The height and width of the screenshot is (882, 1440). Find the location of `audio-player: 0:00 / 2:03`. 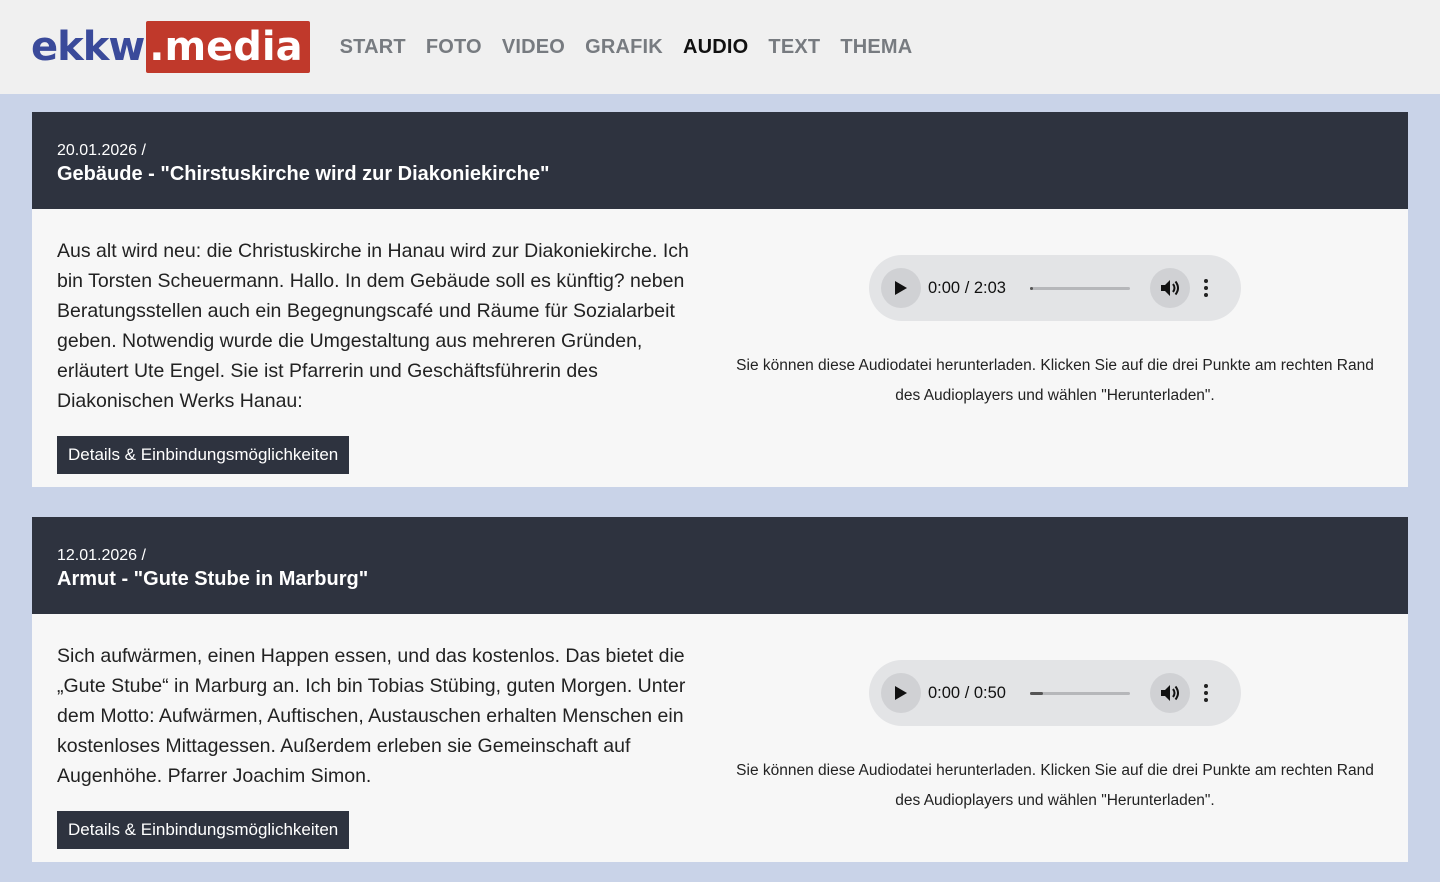

audio-player: 0:00 / 2:03 is located at coordinates (1055, 288).